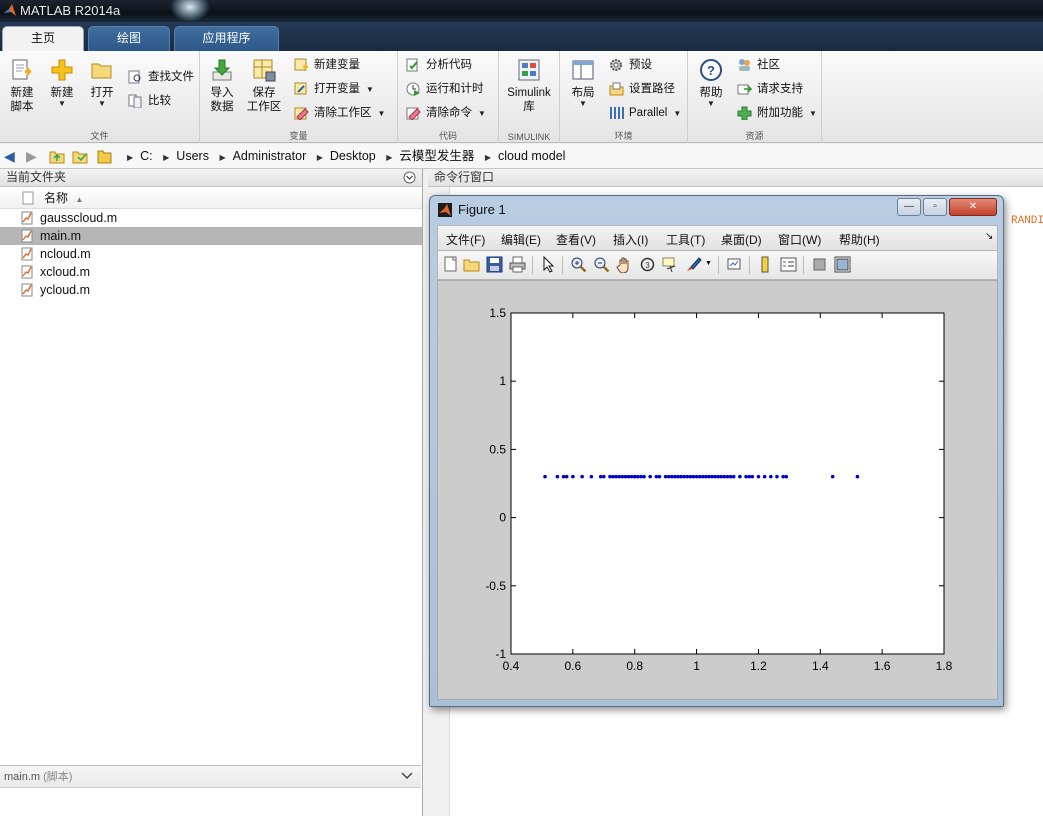  I want to click on find-files-label: 查找文件, so click(171, 77).